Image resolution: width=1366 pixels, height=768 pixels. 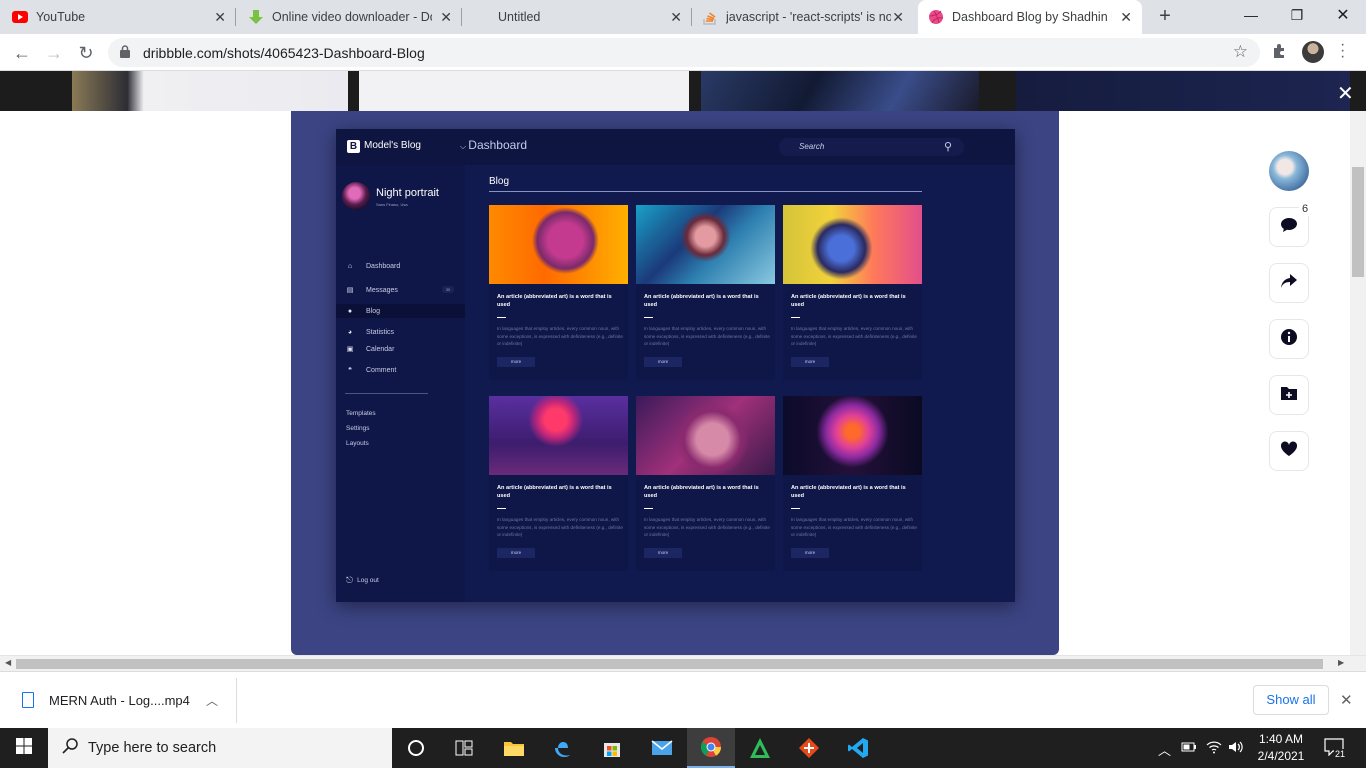 I want to click on sidebar-item-dashboard: ⌂ Dashboard, so click(x=400, y=266).